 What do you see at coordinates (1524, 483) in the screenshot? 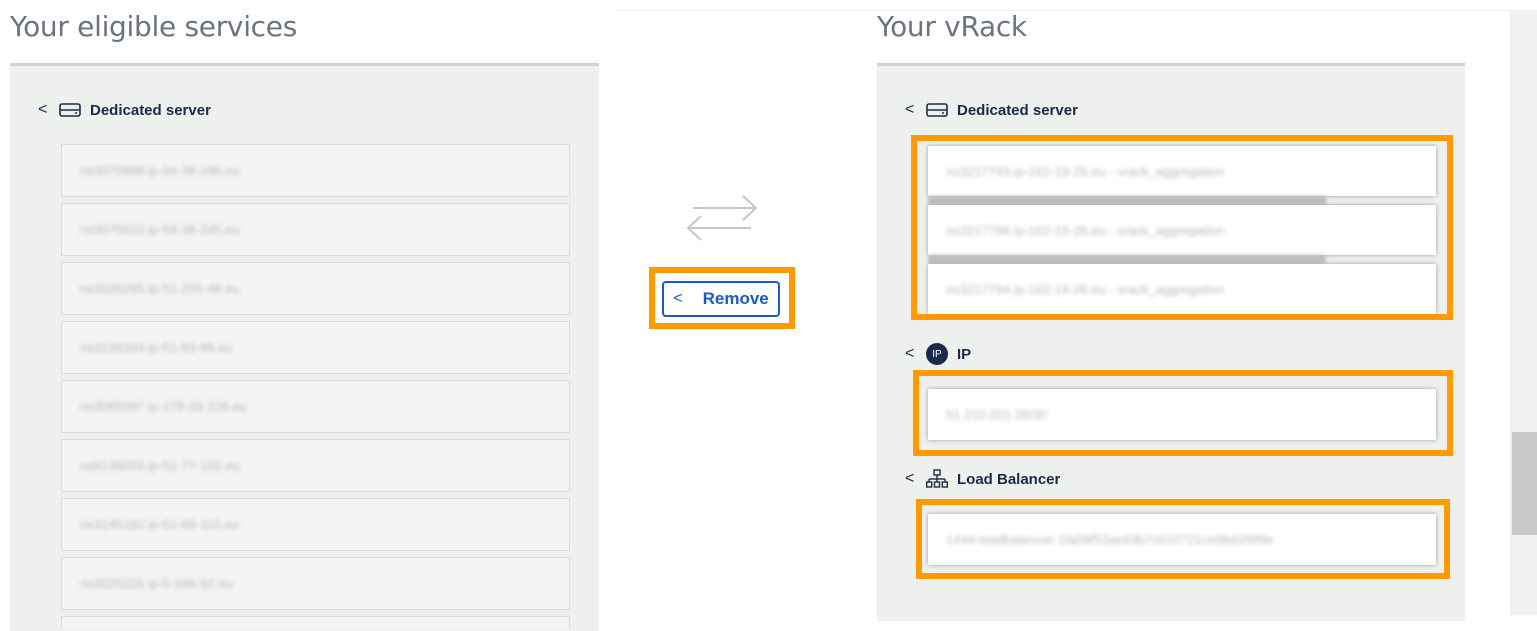
I see `scrollbar-thumb` at bounding box center [1524, 483].